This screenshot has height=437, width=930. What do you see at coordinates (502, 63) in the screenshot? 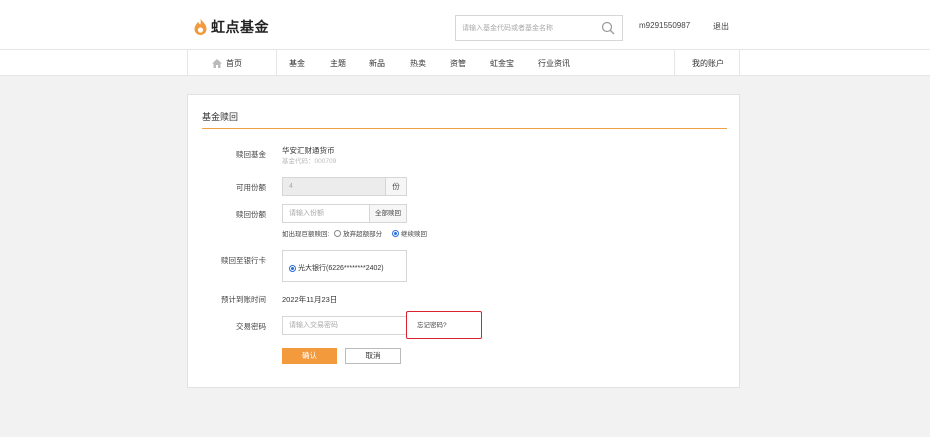
I see `nav-item-hongjinbao: 虹金宝` at bounding box center [502, 63].